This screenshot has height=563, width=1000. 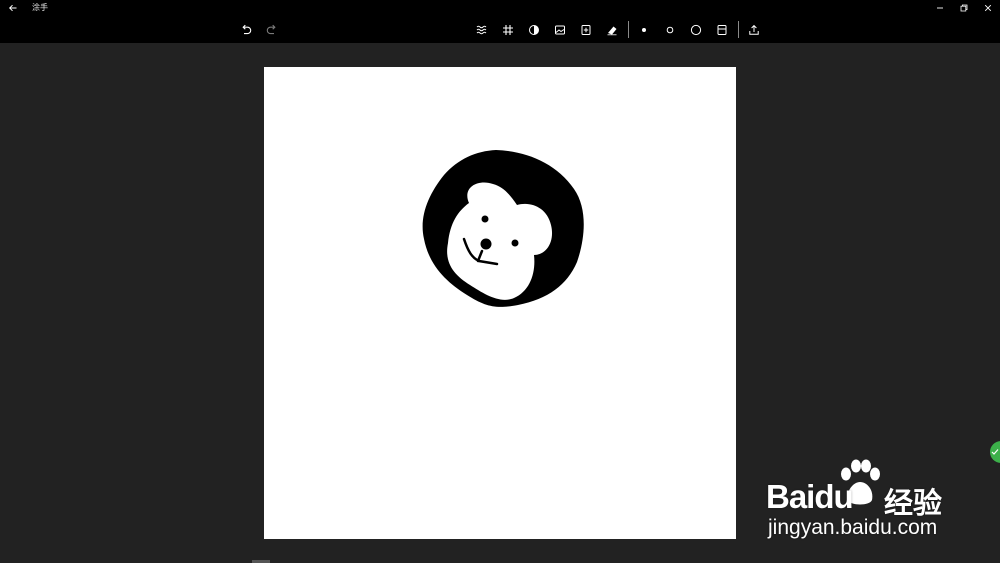 I want to click on minimize-button, so click(x=940, y=8).